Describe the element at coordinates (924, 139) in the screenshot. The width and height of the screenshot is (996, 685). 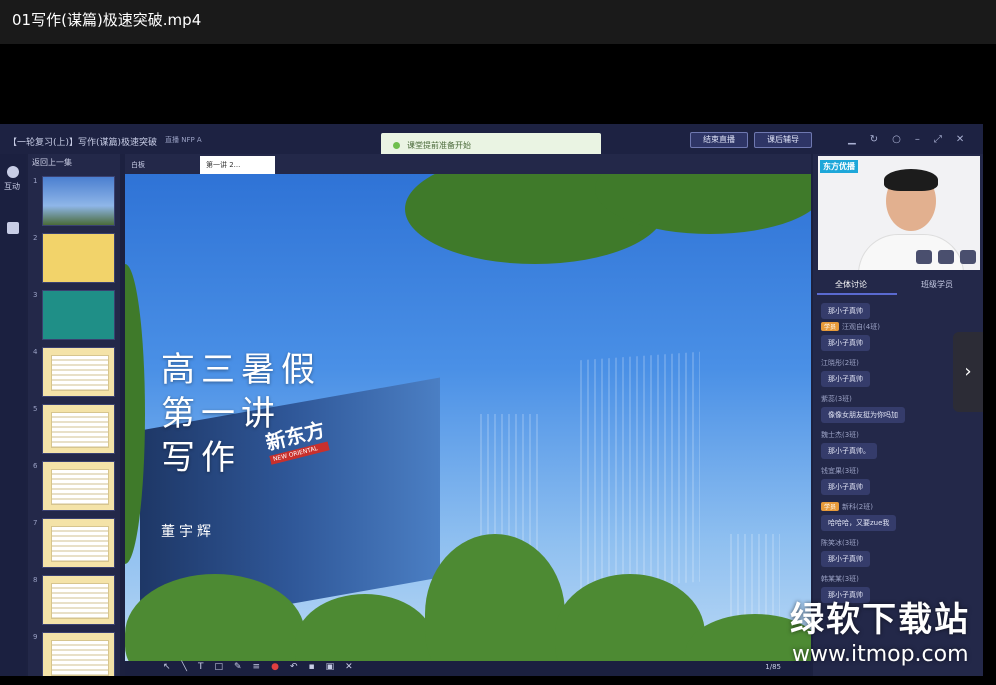
I see `minimize-icon: –` at that location.